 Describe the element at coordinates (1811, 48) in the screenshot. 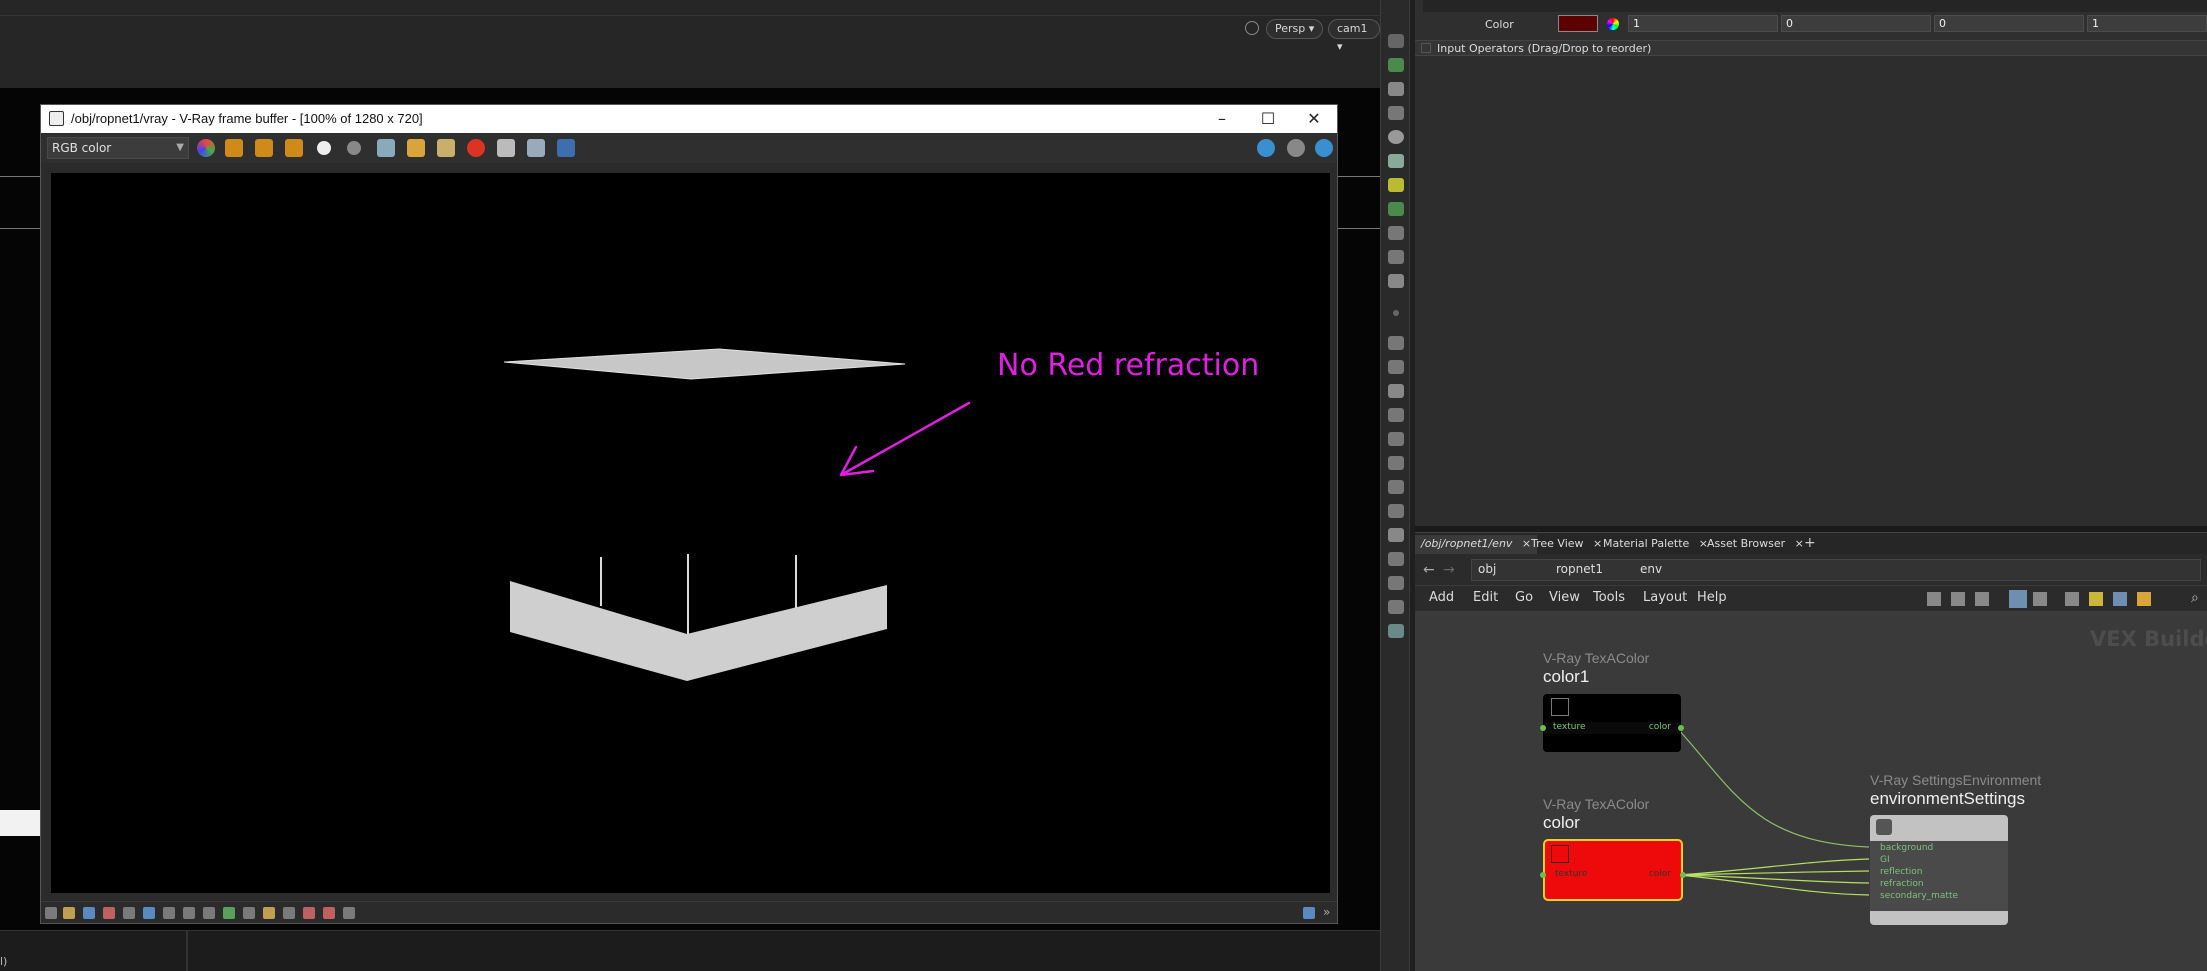

I see `input-operators-header: Input Operators (Drag/Drop to reorder)` at that location.